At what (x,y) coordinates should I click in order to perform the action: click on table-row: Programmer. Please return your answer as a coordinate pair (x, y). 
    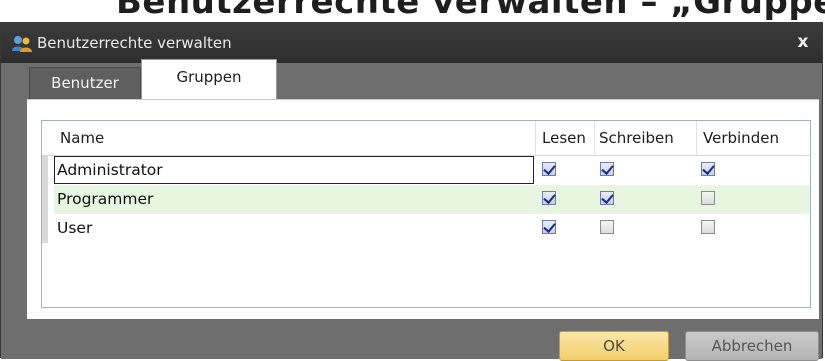
    Looking at the image, I should click on (432, 199).